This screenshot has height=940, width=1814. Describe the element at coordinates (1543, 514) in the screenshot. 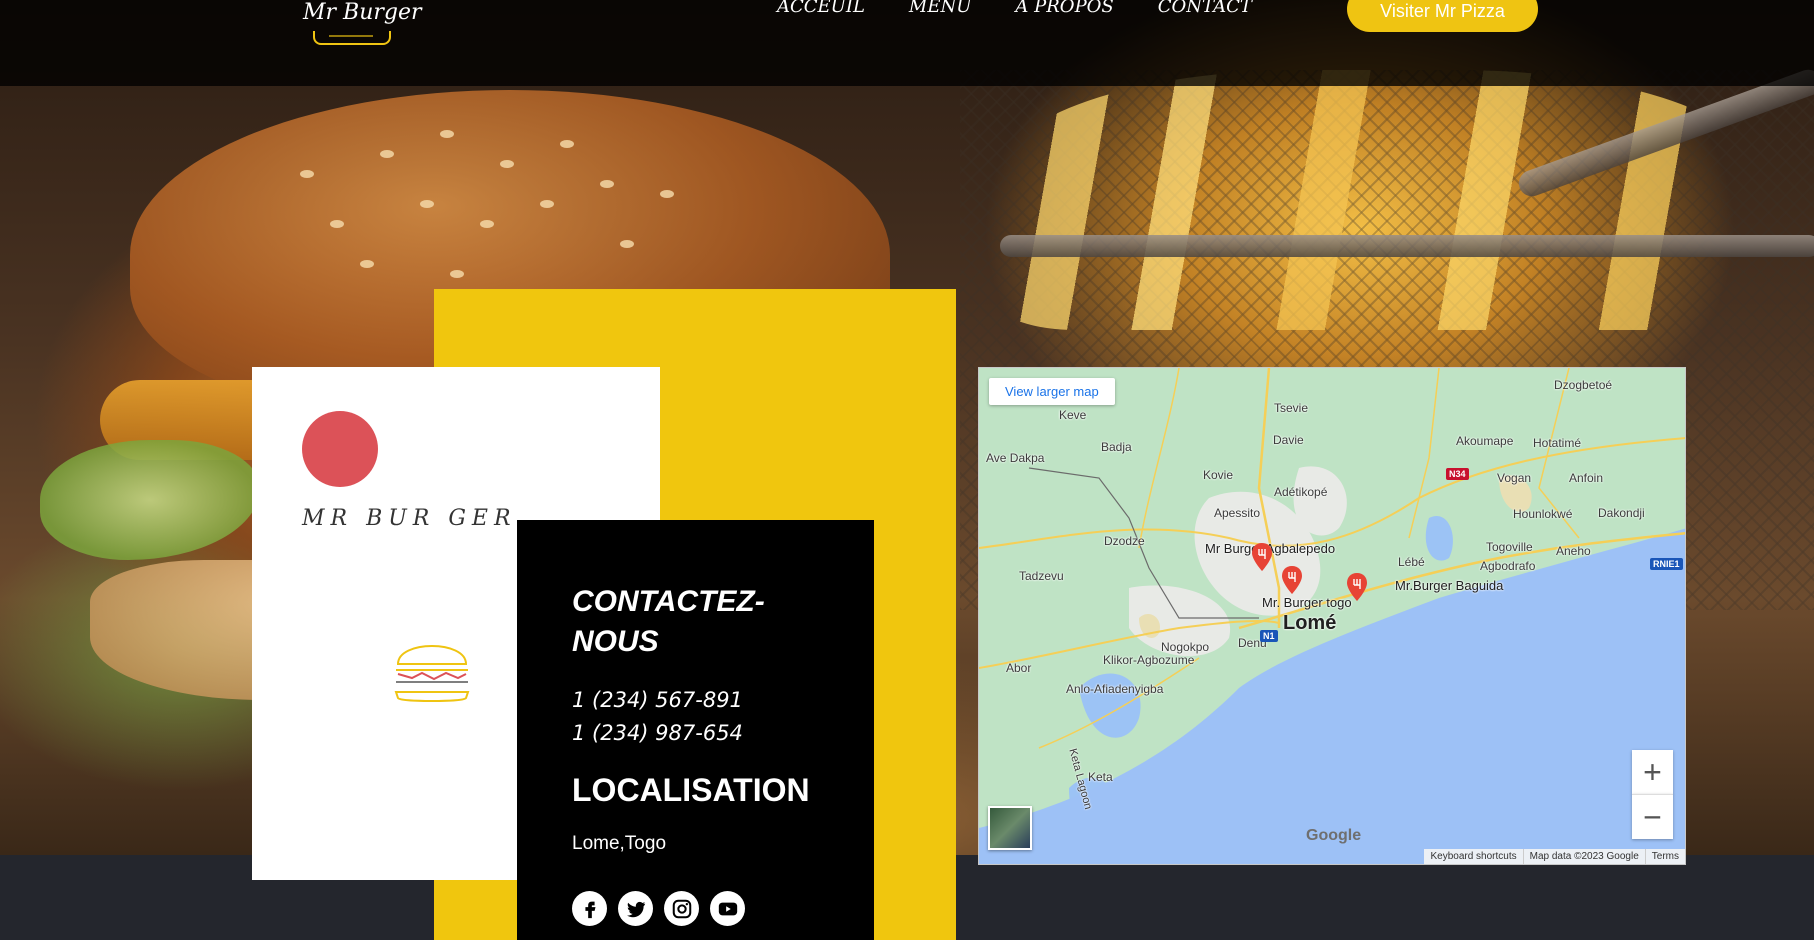

I see `map-locality: Hounlokwé` at that location.